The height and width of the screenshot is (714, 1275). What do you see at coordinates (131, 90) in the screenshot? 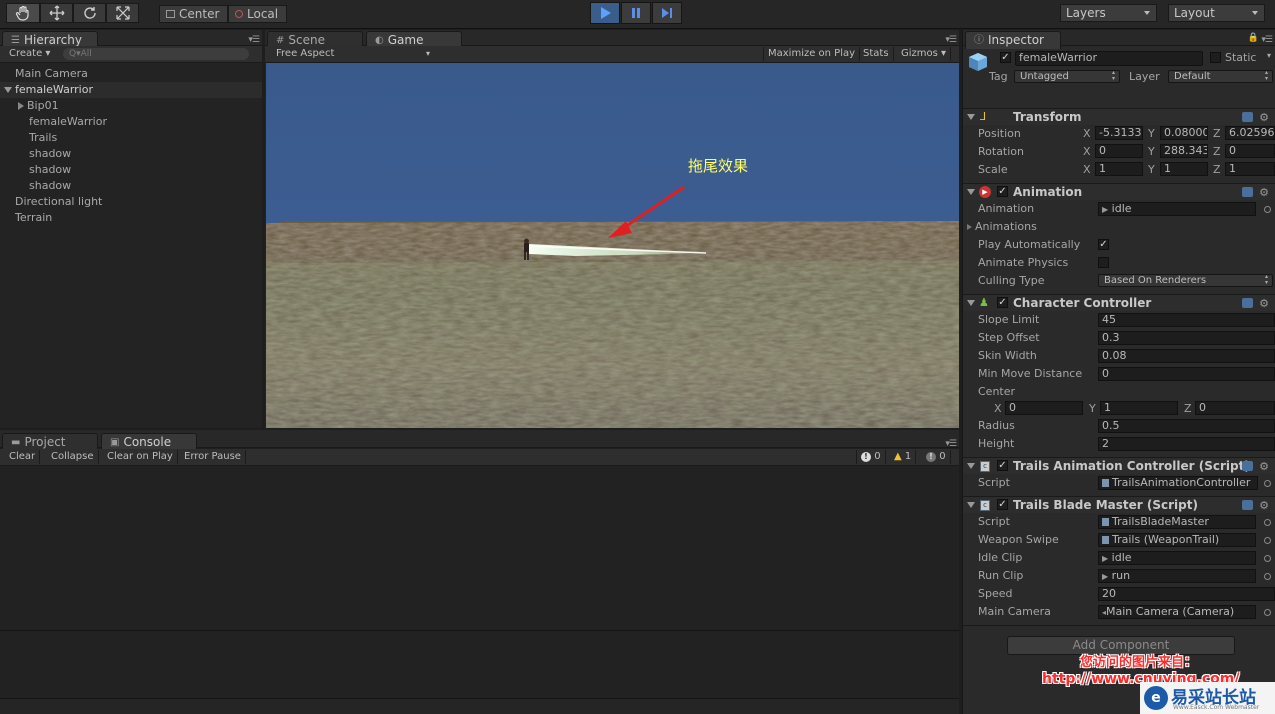
I see `hierarchy-item-selected: femaleWarrior` at bounding box center [131, 90].